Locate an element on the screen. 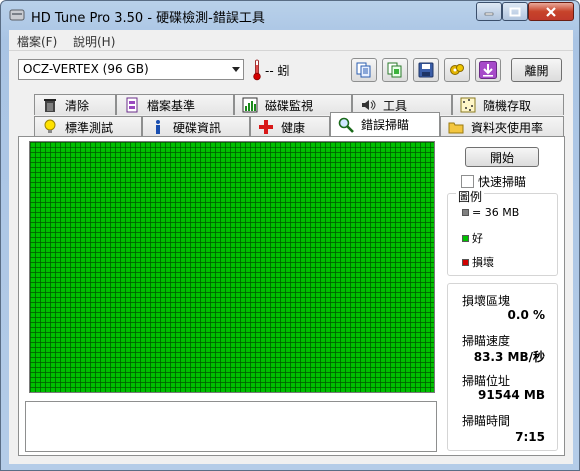 Image resolution: width=580 pixels, height=471 pixels. tab-tools-label: 工具 is located at coordinates (395, 105).